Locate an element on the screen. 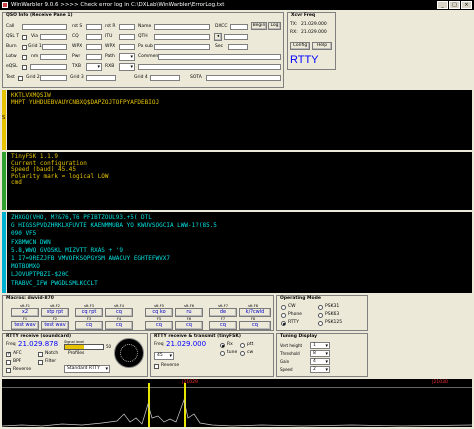 The image size is (474, 429). macro-button-1: x2 is located at coordinates (25, 312).